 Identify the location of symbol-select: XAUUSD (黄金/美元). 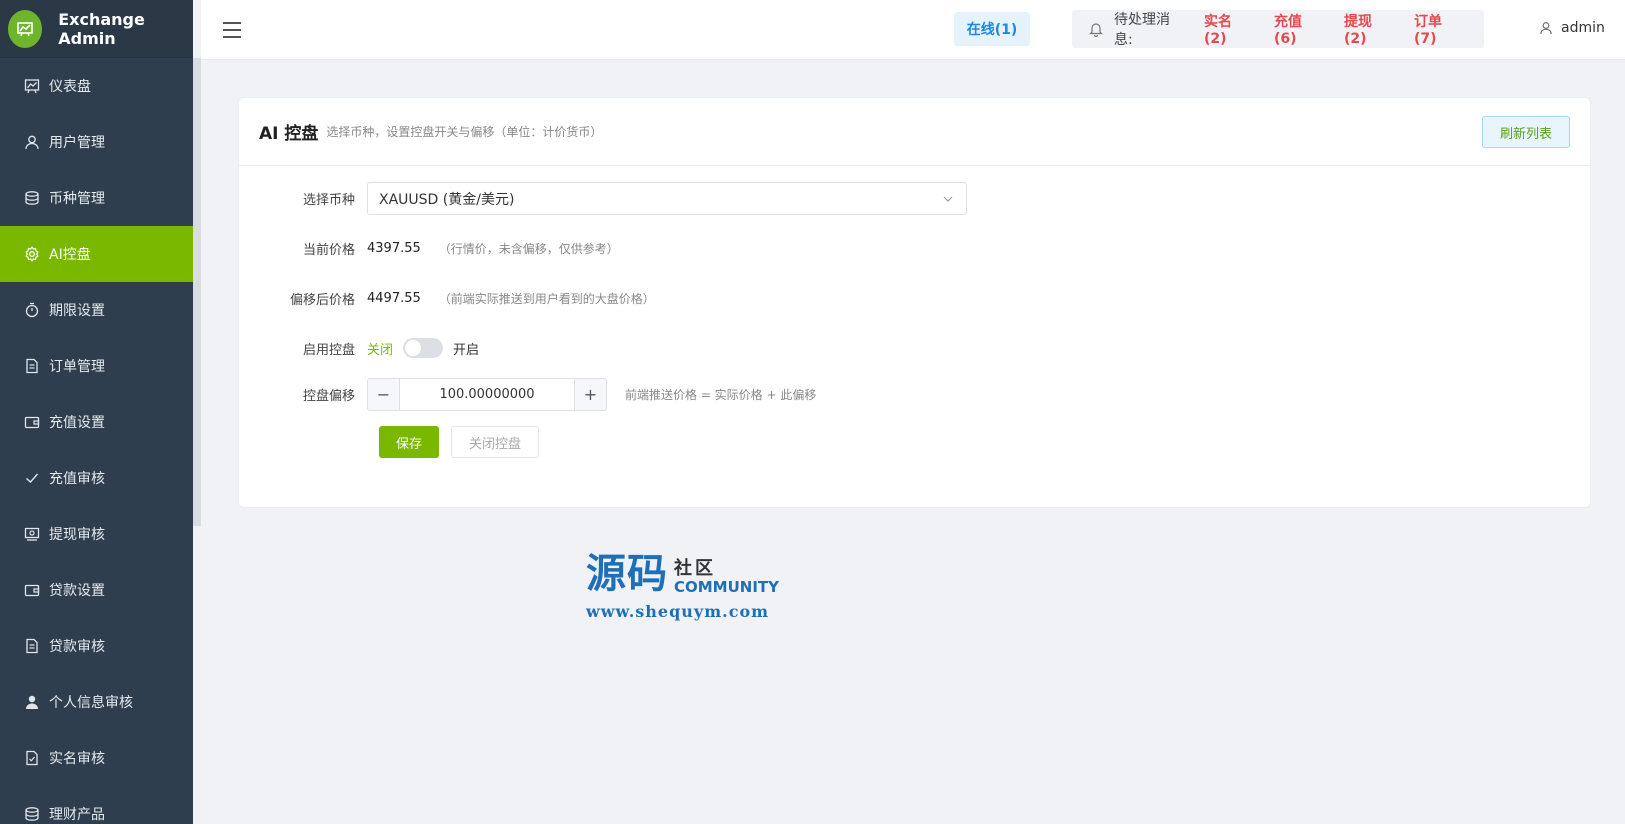
(667, 198).